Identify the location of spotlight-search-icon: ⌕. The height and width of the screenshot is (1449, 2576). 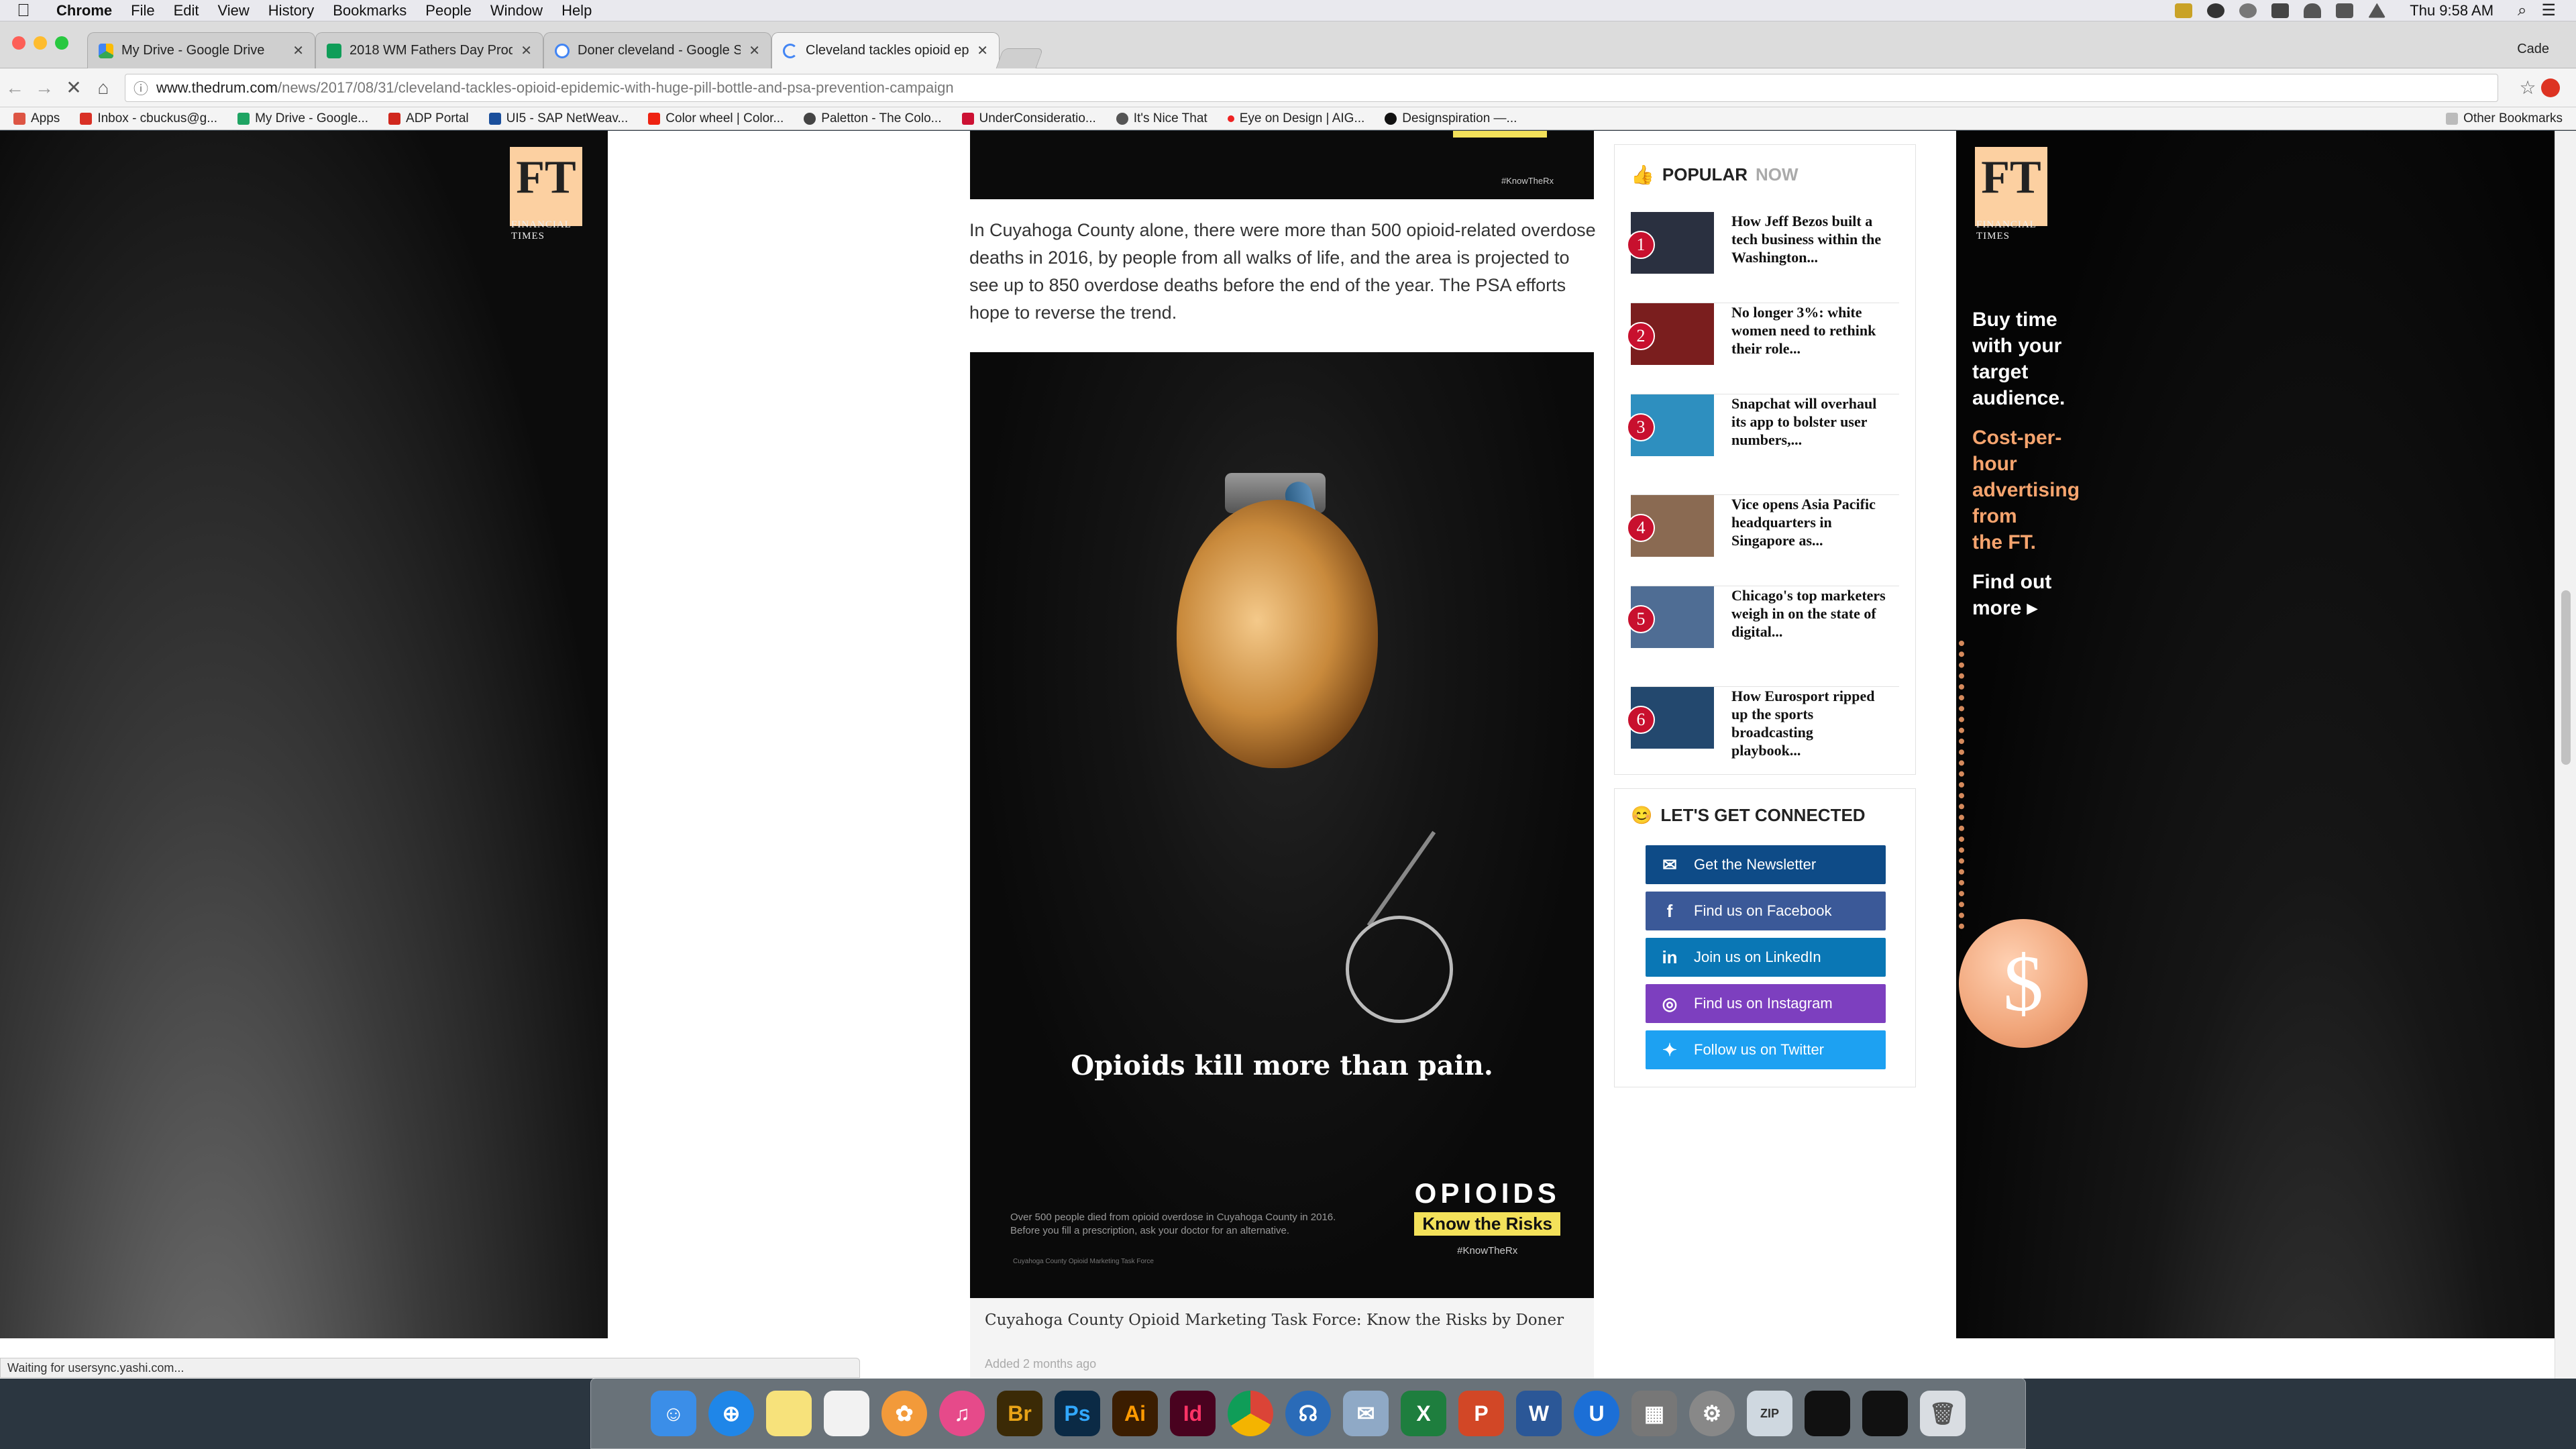
(2522, 10).